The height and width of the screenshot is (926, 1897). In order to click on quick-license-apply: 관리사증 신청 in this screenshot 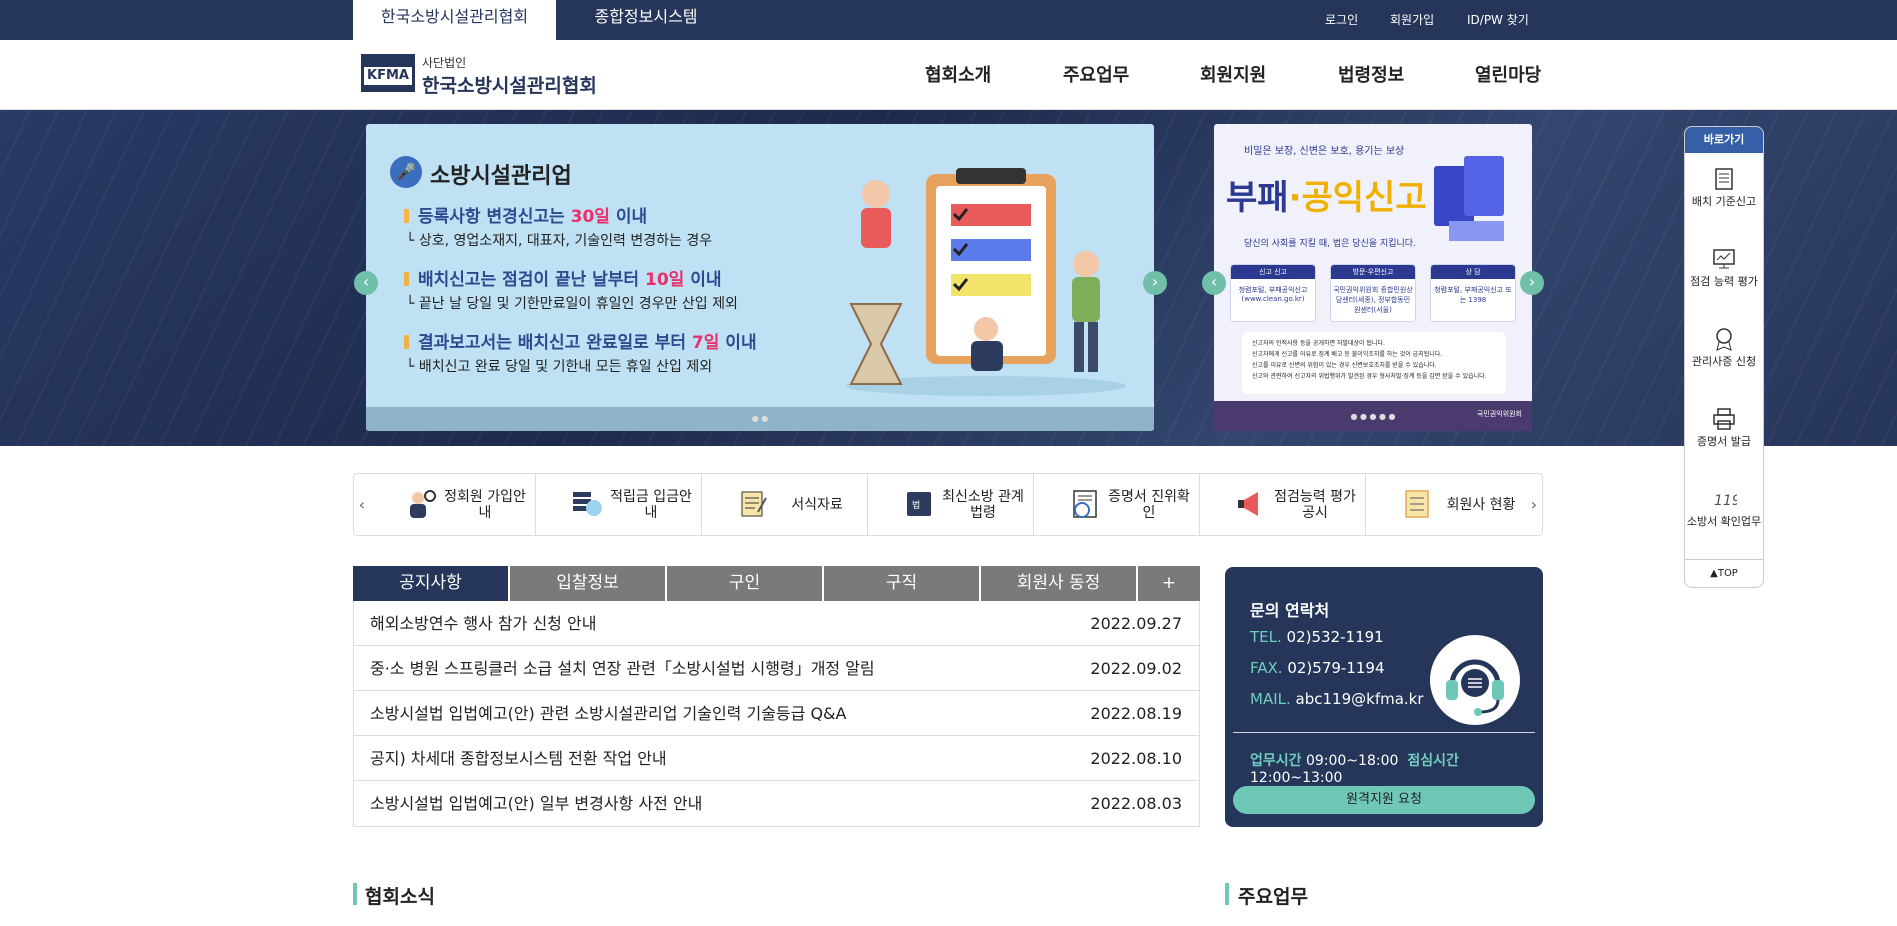, I will do `click(1724, 347)`.